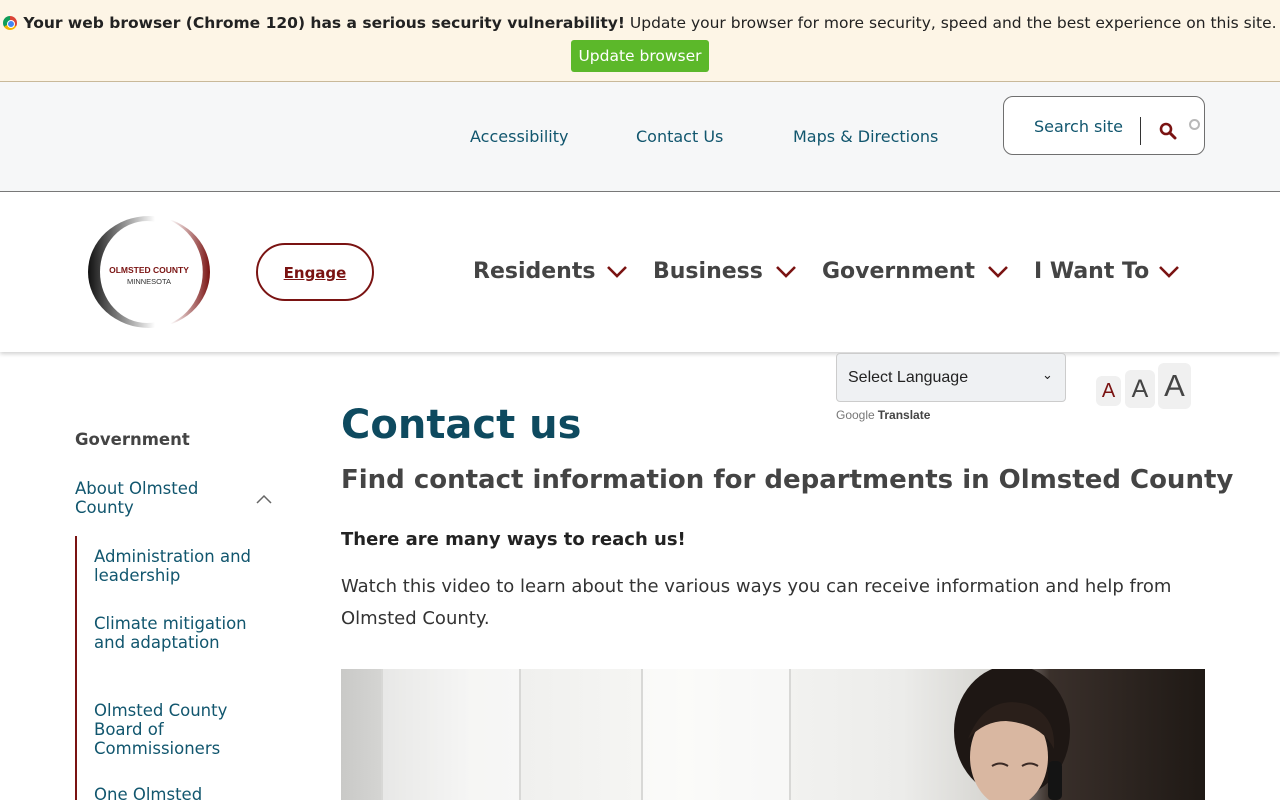 Image resolution: width=1280 pixels, height=804 pixels. I want to click on engage-label: Engage, so click(315, 273).